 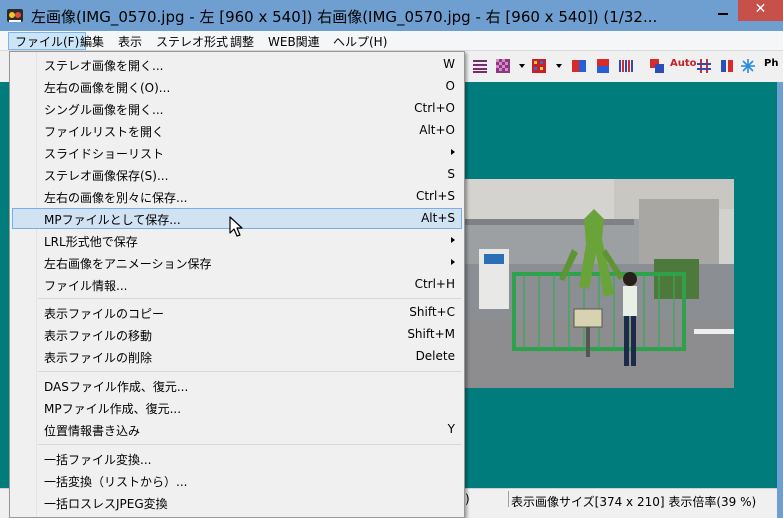 What do you see at coordinates (704, 66) in the screenshot?
I see `grid-icon` at bounding box center [704, 66].